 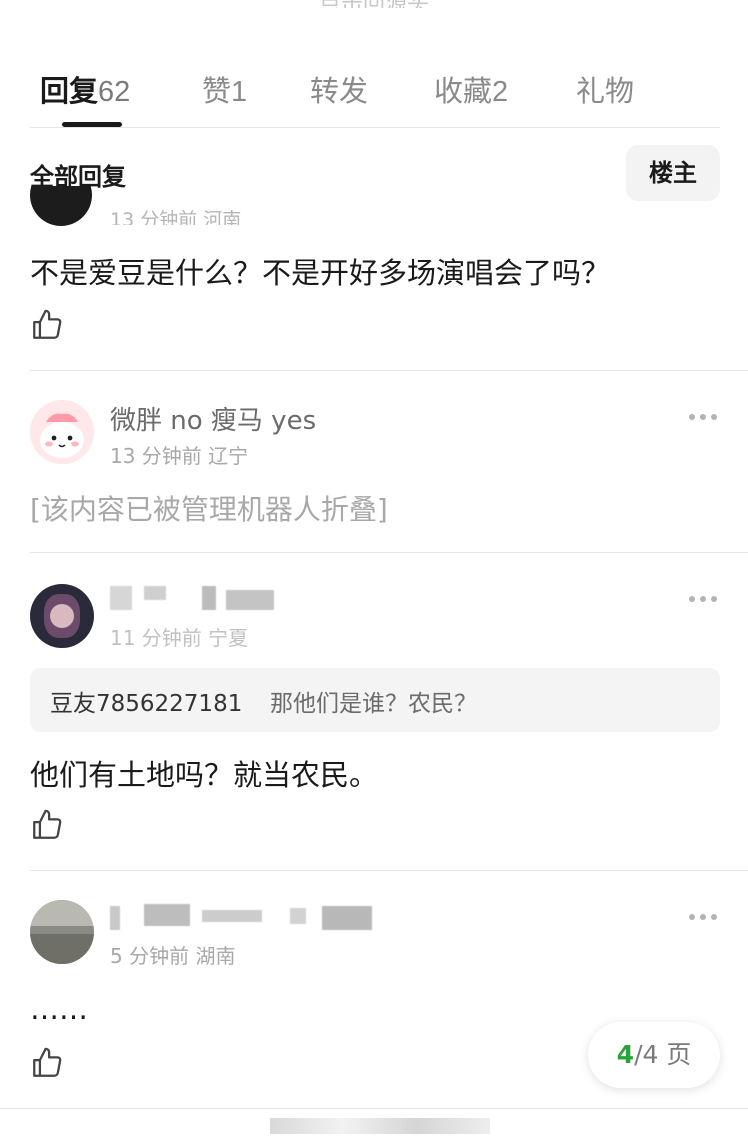 I want to click on faded-header-text: 点击回源头, so click(x=374, y=4).